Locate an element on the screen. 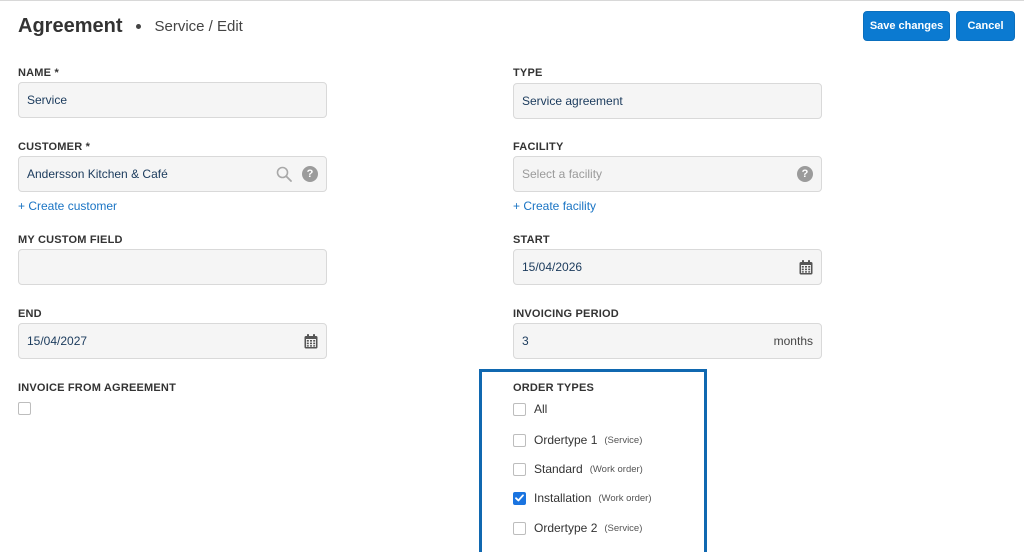  type-field: Service agreement is located at coordinates (667, 101).